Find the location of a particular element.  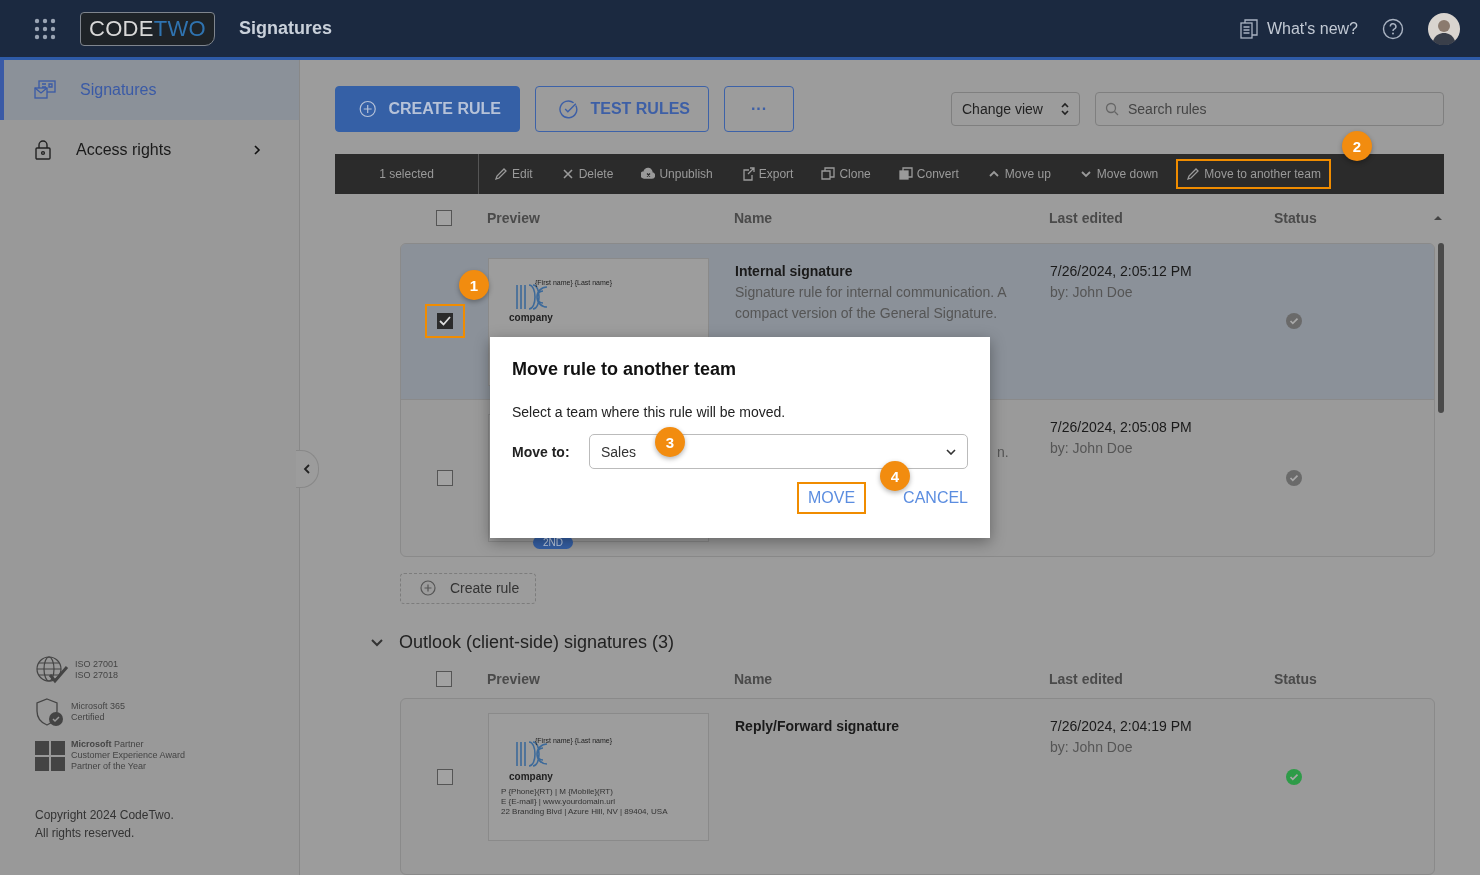

preview-contact-line: E {E-mail} | www.yourdomain.url is located at coordinates (558, 802).